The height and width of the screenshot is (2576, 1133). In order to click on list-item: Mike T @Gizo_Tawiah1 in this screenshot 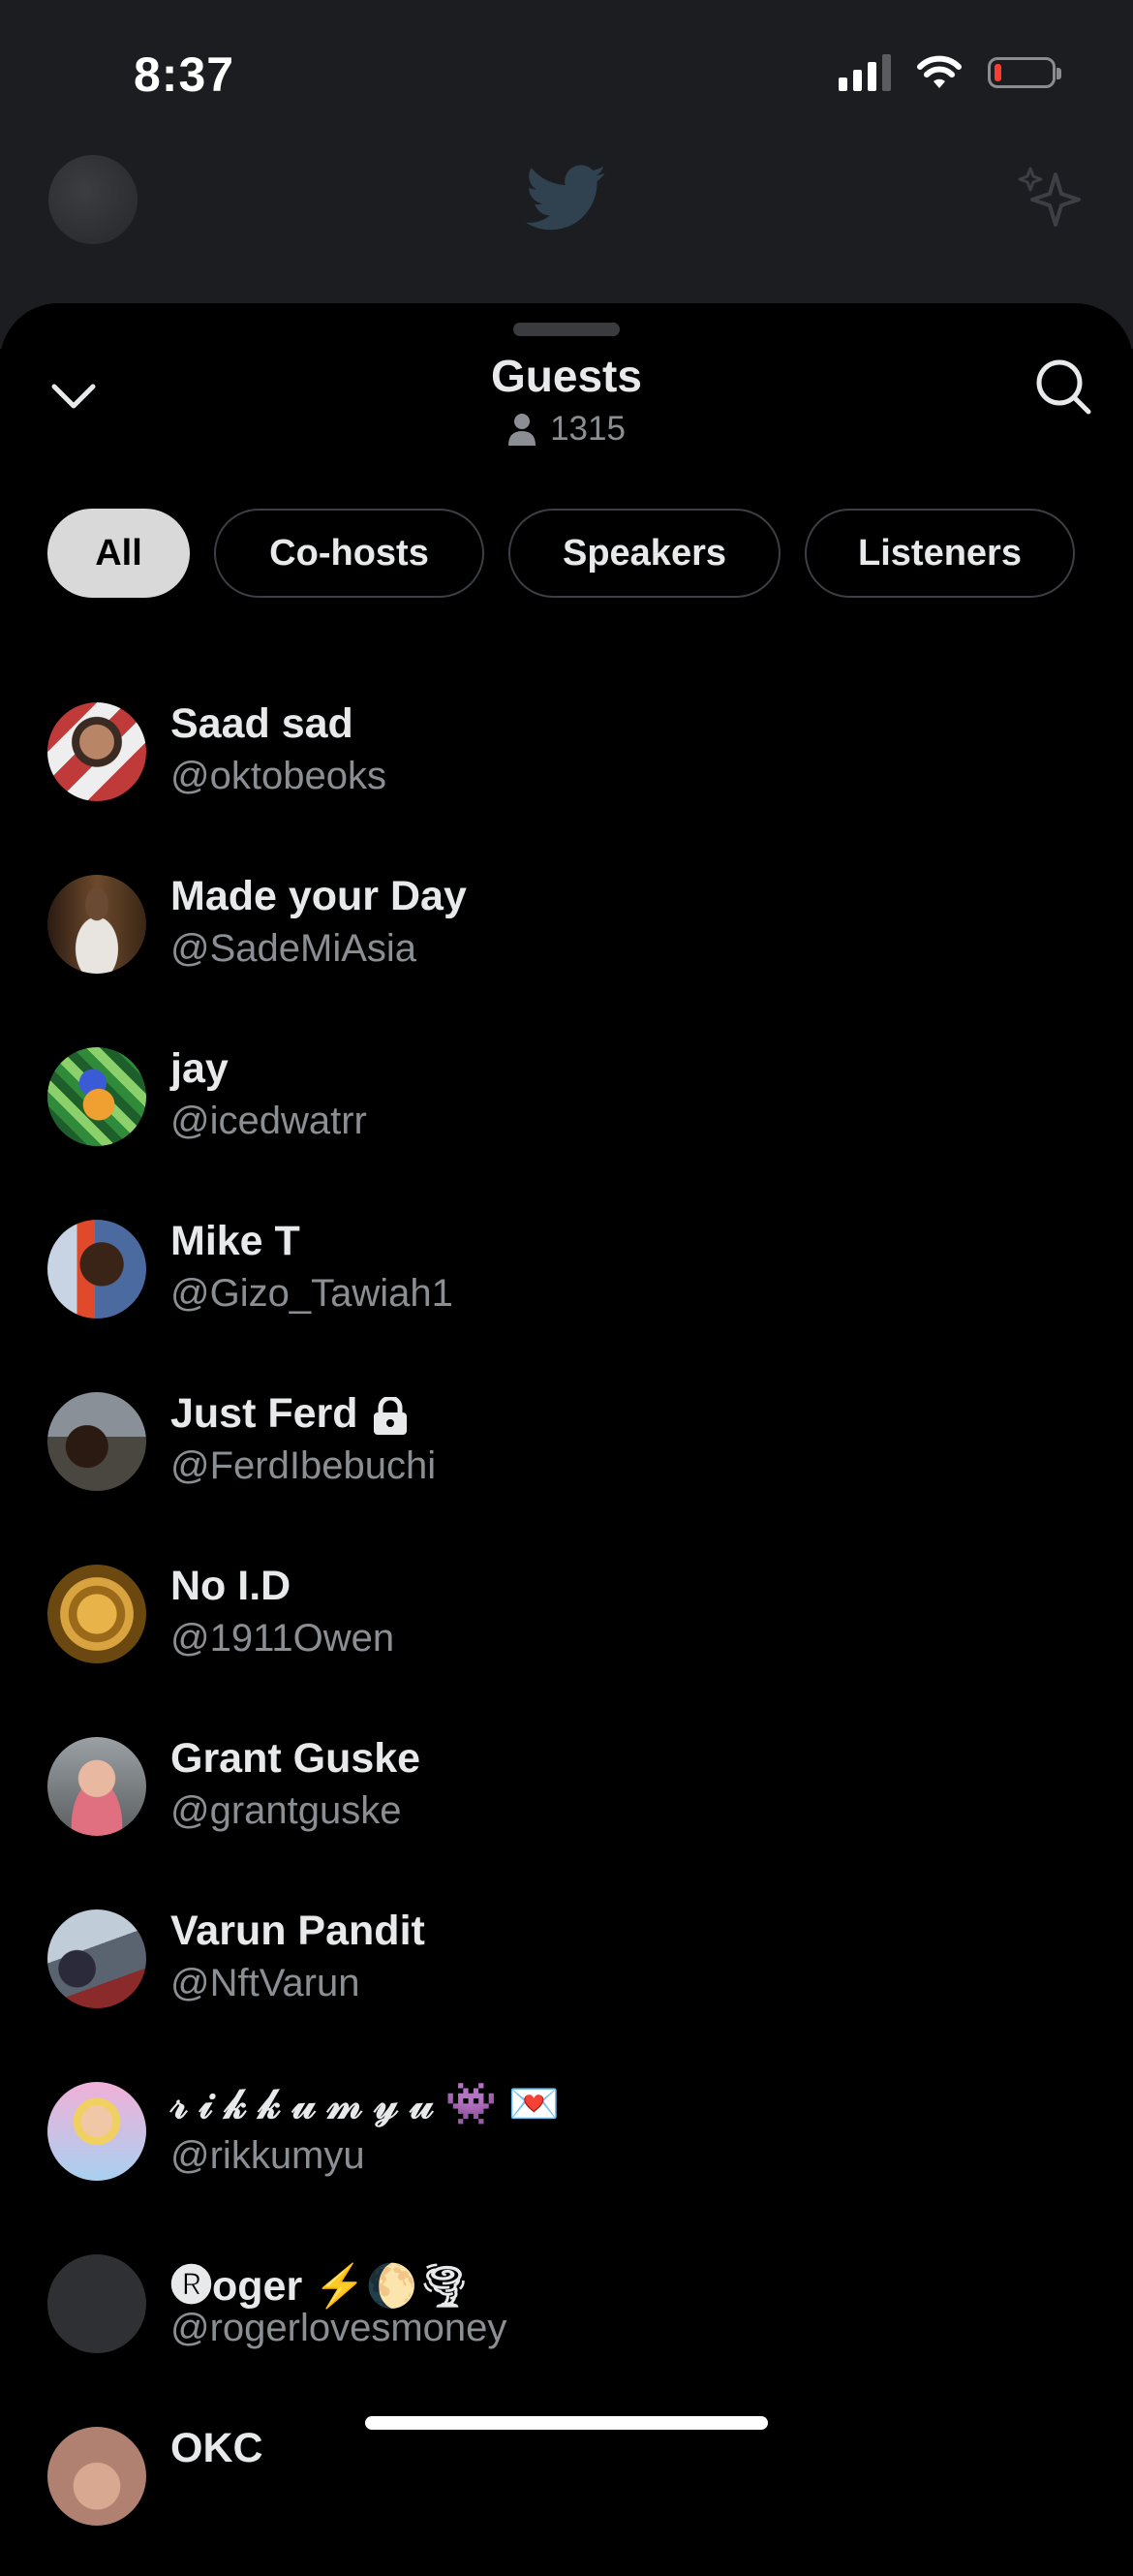, I will do `click(566, 1282)`.